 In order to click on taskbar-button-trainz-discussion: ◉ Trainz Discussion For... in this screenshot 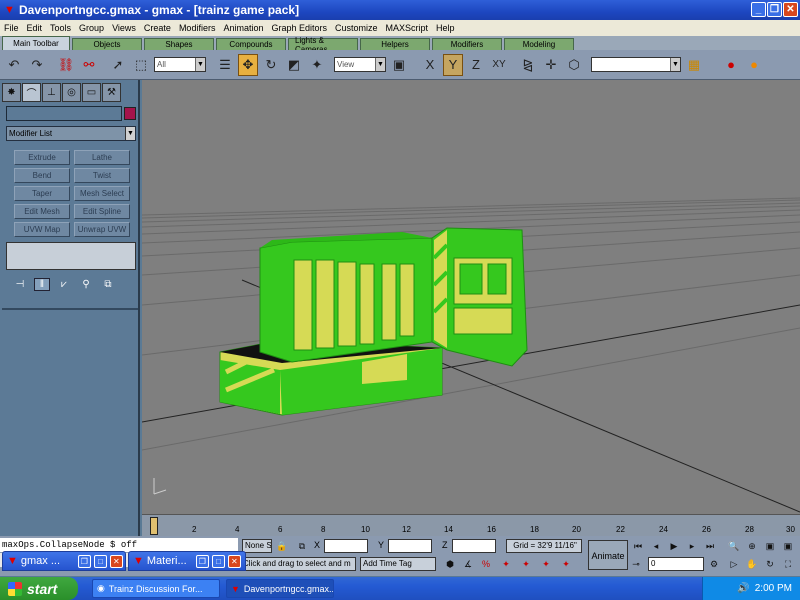, I will do `click(156, 588)`.